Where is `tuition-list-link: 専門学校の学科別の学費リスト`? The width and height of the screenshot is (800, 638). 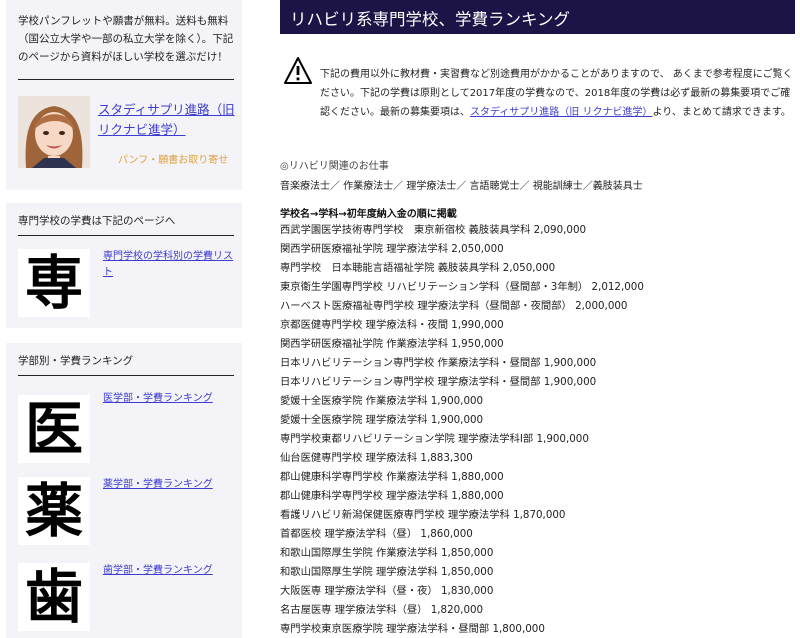 tuition-list-link: 専門学校の学科別の学費リスト is located at coordinates (169, 265).